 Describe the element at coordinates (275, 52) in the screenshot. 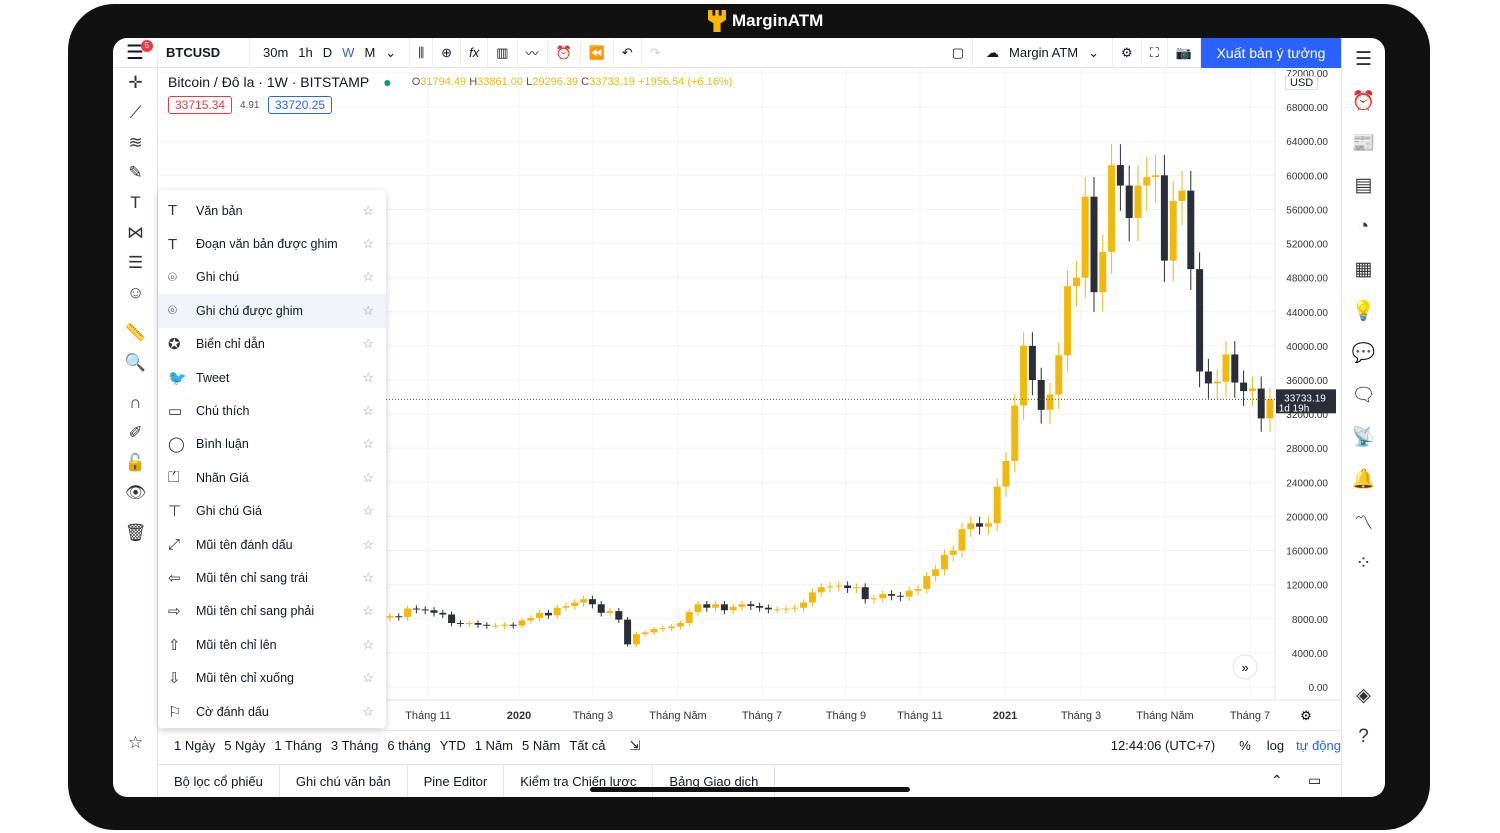

I see `interval-30m: 30m` at that location.